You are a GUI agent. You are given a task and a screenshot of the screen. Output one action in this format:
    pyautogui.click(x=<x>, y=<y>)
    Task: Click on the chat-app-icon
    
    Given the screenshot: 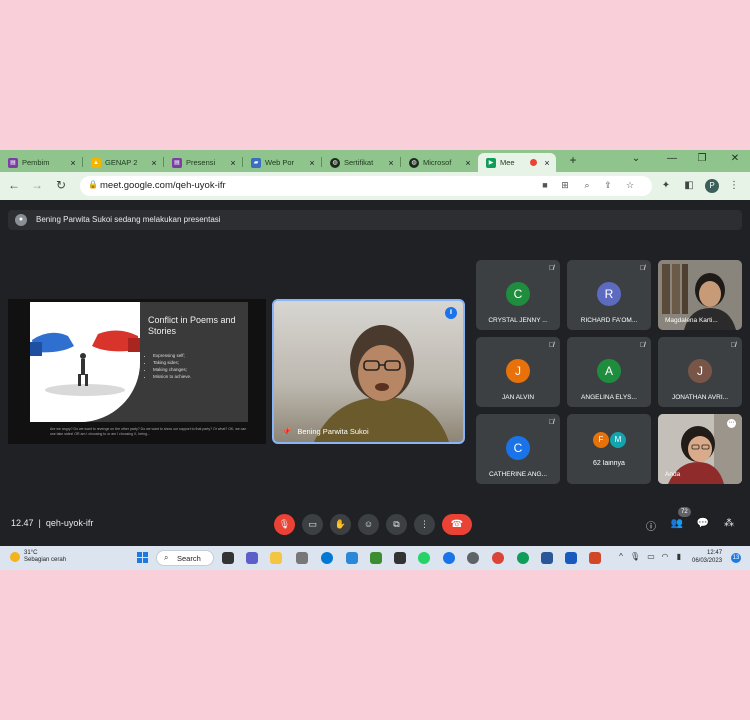 What is the action you would take?
    pyautogui.click(x=252, y=558)
    